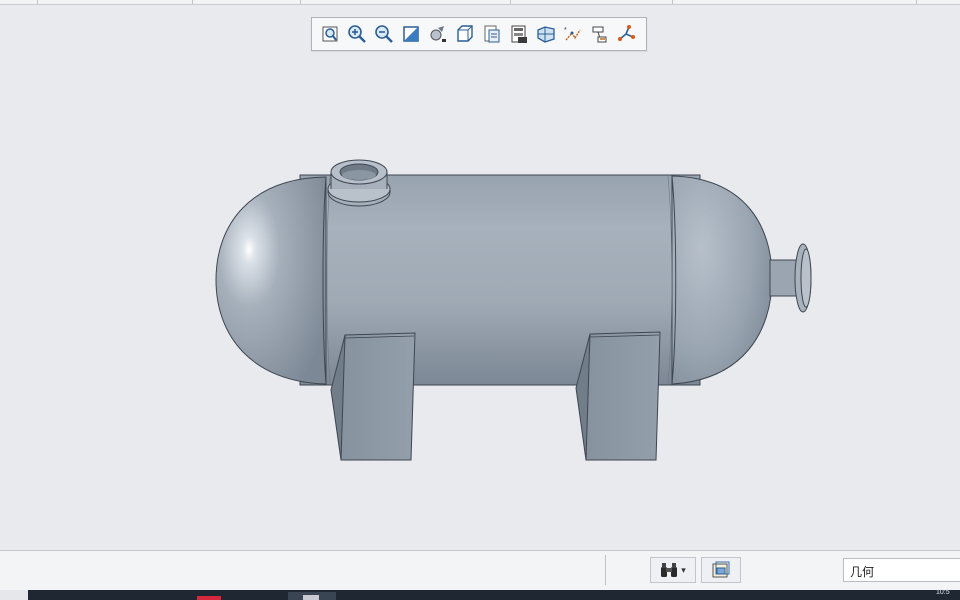 The width and height of the screenshot is (960, 600). I want to click on find-button: ▾, so click(673, 570).